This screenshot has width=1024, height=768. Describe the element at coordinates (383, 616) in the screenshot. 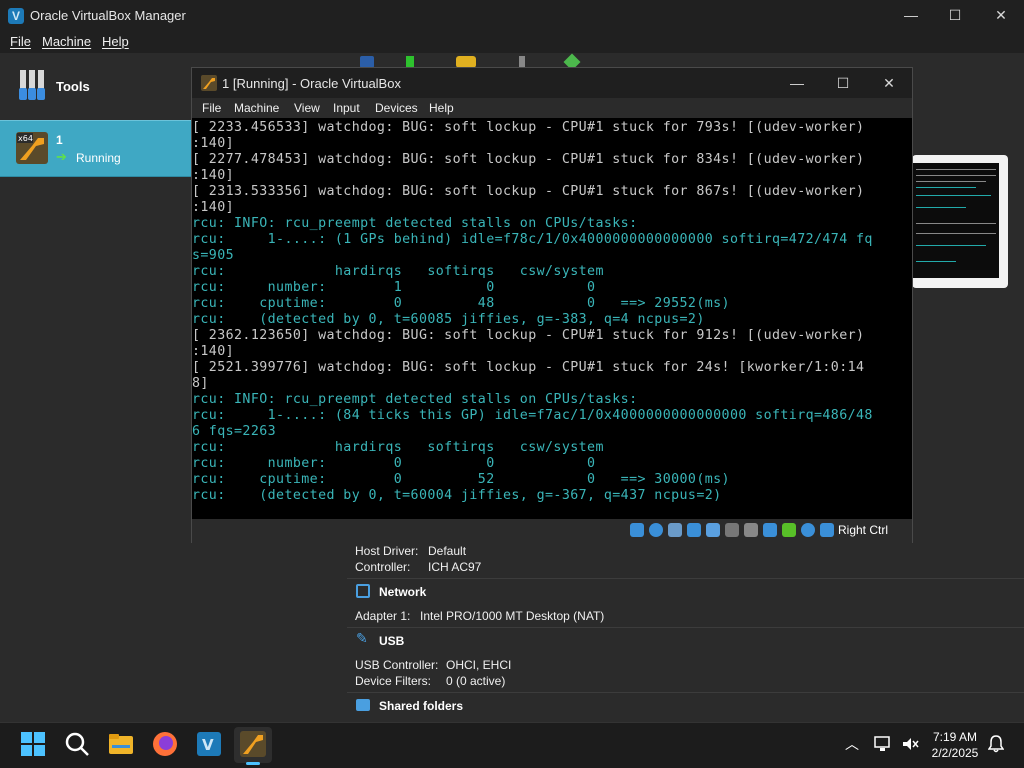

I see `adapter-1-label: Adapter 1:` at that location.